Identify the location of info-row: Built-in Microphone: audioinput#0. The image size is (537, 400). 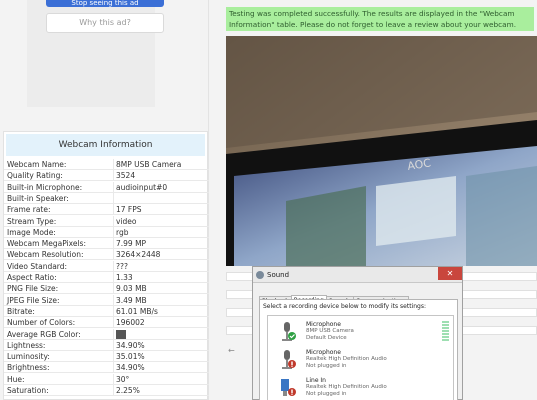
(106, 187).